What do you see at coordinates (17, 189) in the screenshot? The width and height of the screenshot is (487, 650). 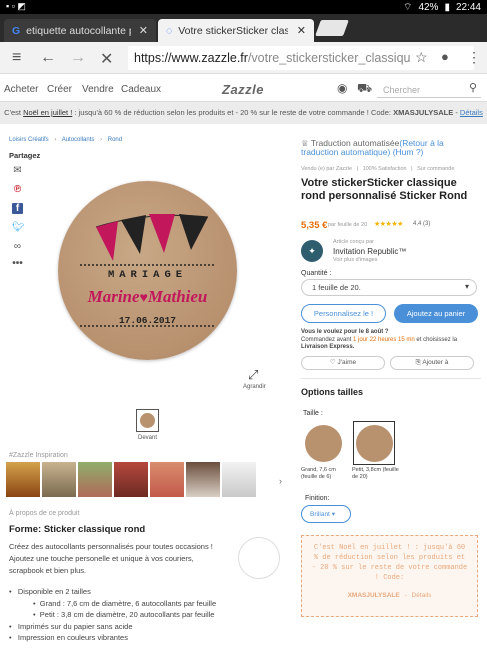 I see `pinterest-icon: ℗` at bounding box center [17, 189].